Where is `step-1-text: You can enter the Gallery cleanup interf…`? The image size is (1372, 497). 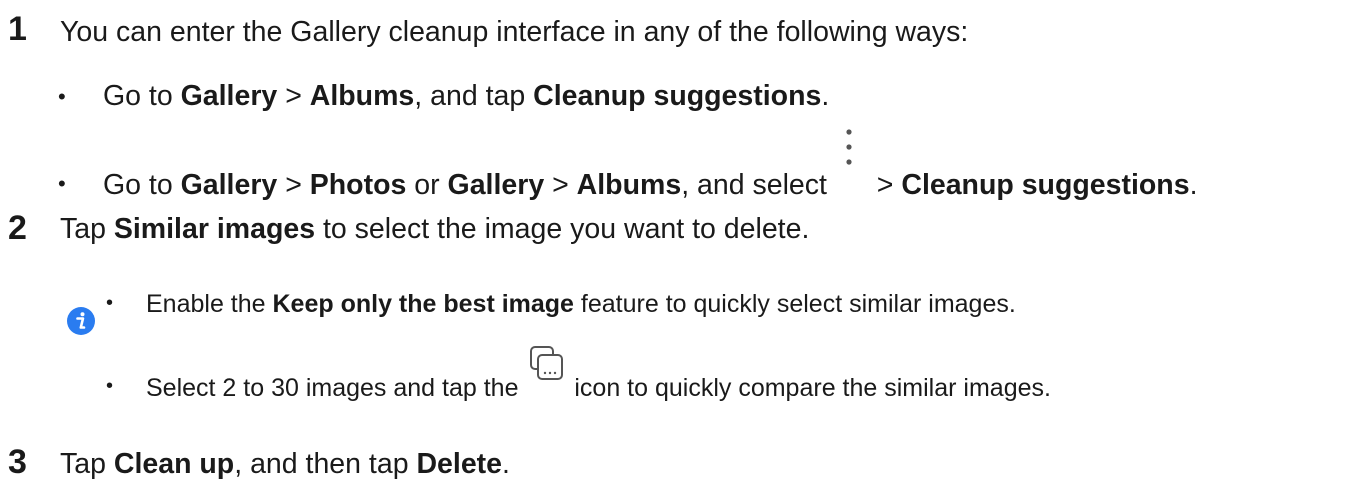 step-1-text: You can enter the Gallery cleanup interf… is located at coordinates (514, 32).